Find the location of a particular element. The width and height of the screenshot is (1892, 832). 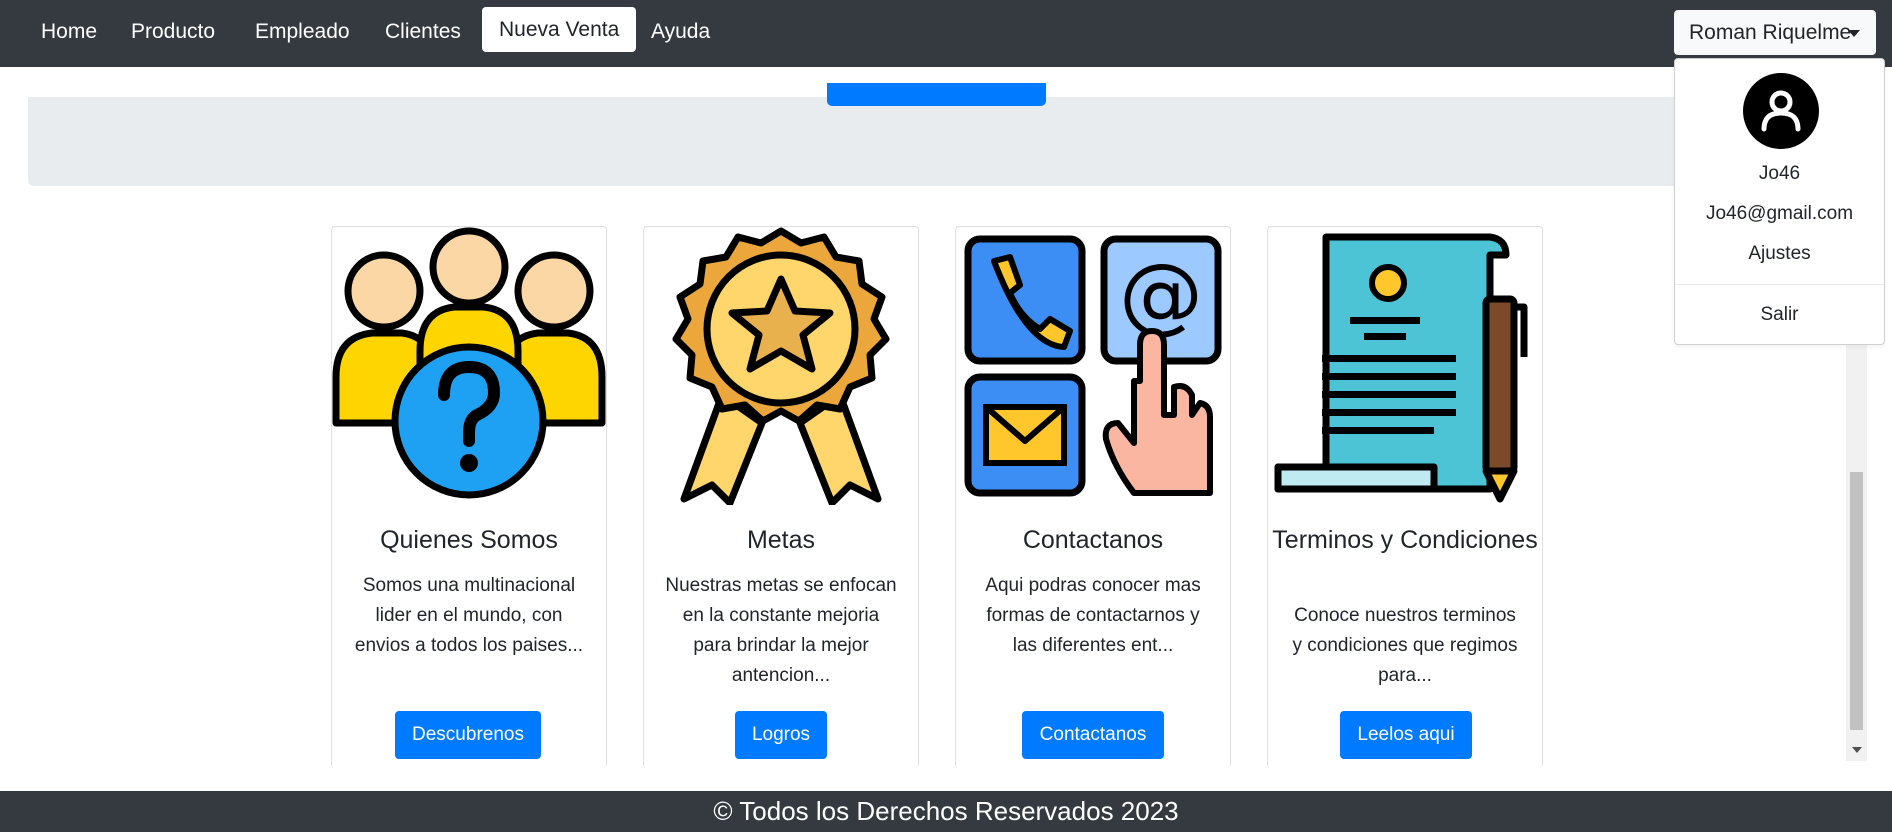

nav-empleado: Empleado is located at coordinates (302, 33).